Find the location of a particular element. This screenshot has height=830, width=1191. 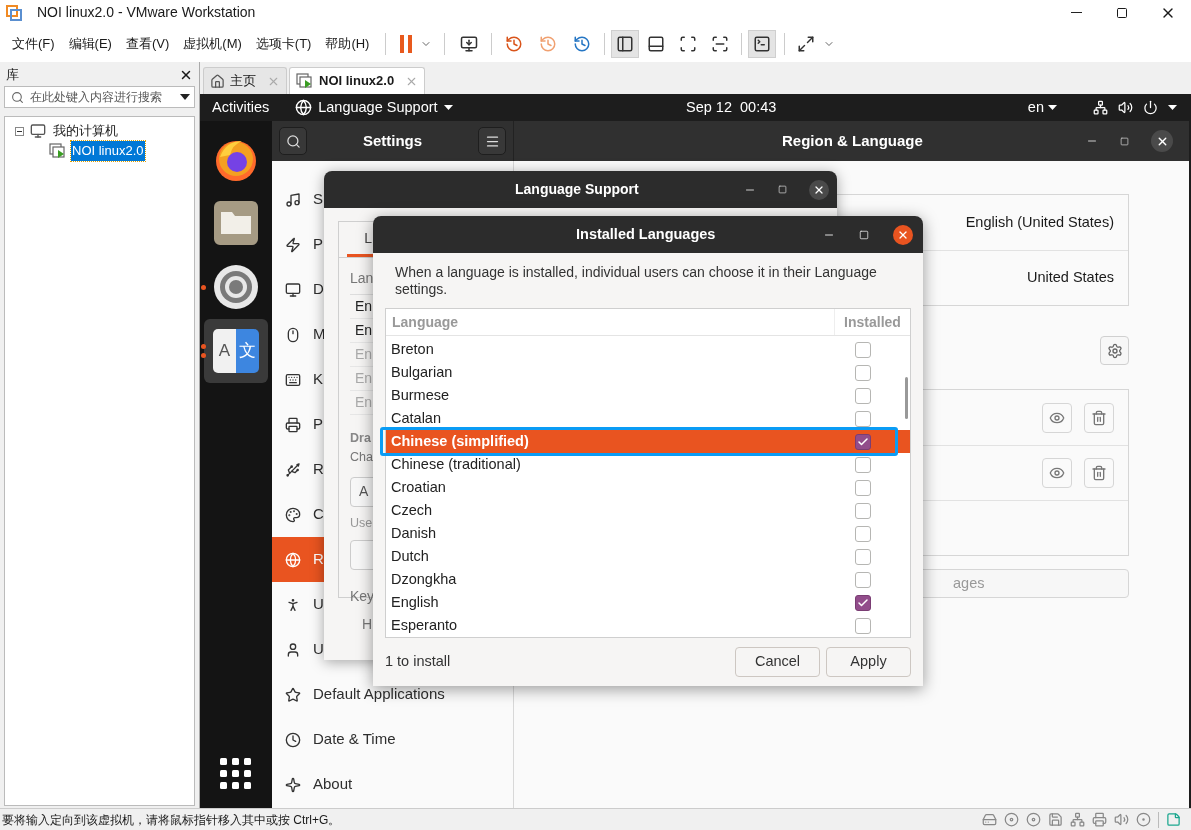

sidebar-title: Settings is located at coordinates (392, 140).